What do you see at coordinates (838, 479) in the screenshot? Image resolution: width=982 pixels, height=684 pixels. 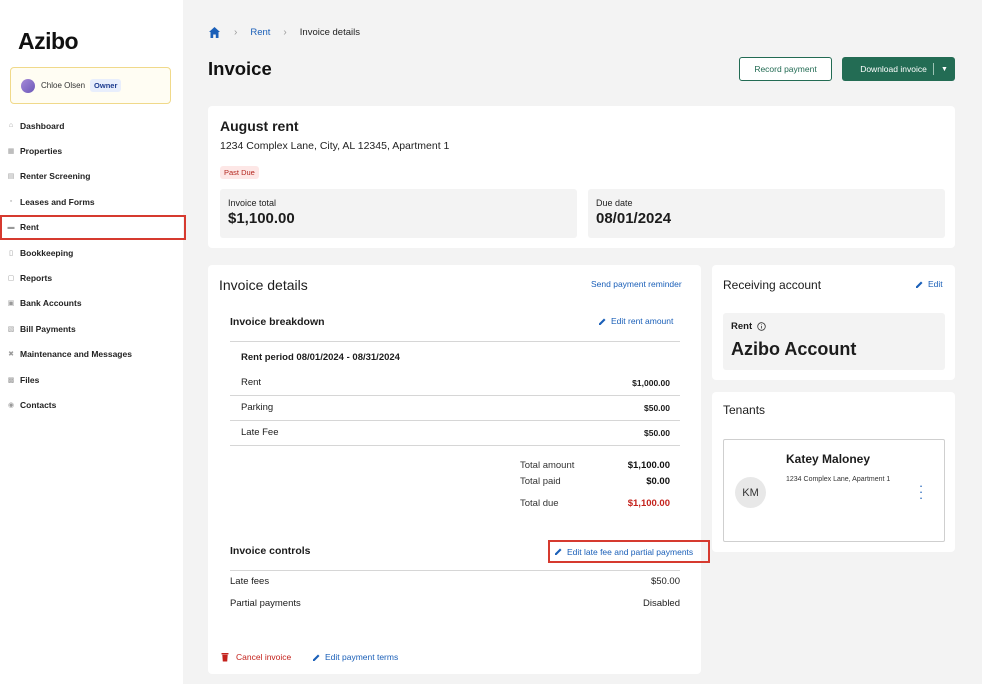 I see `tenant-address: 1234 Complex Lane, Apartment 1` at bounding box center [838, 479].